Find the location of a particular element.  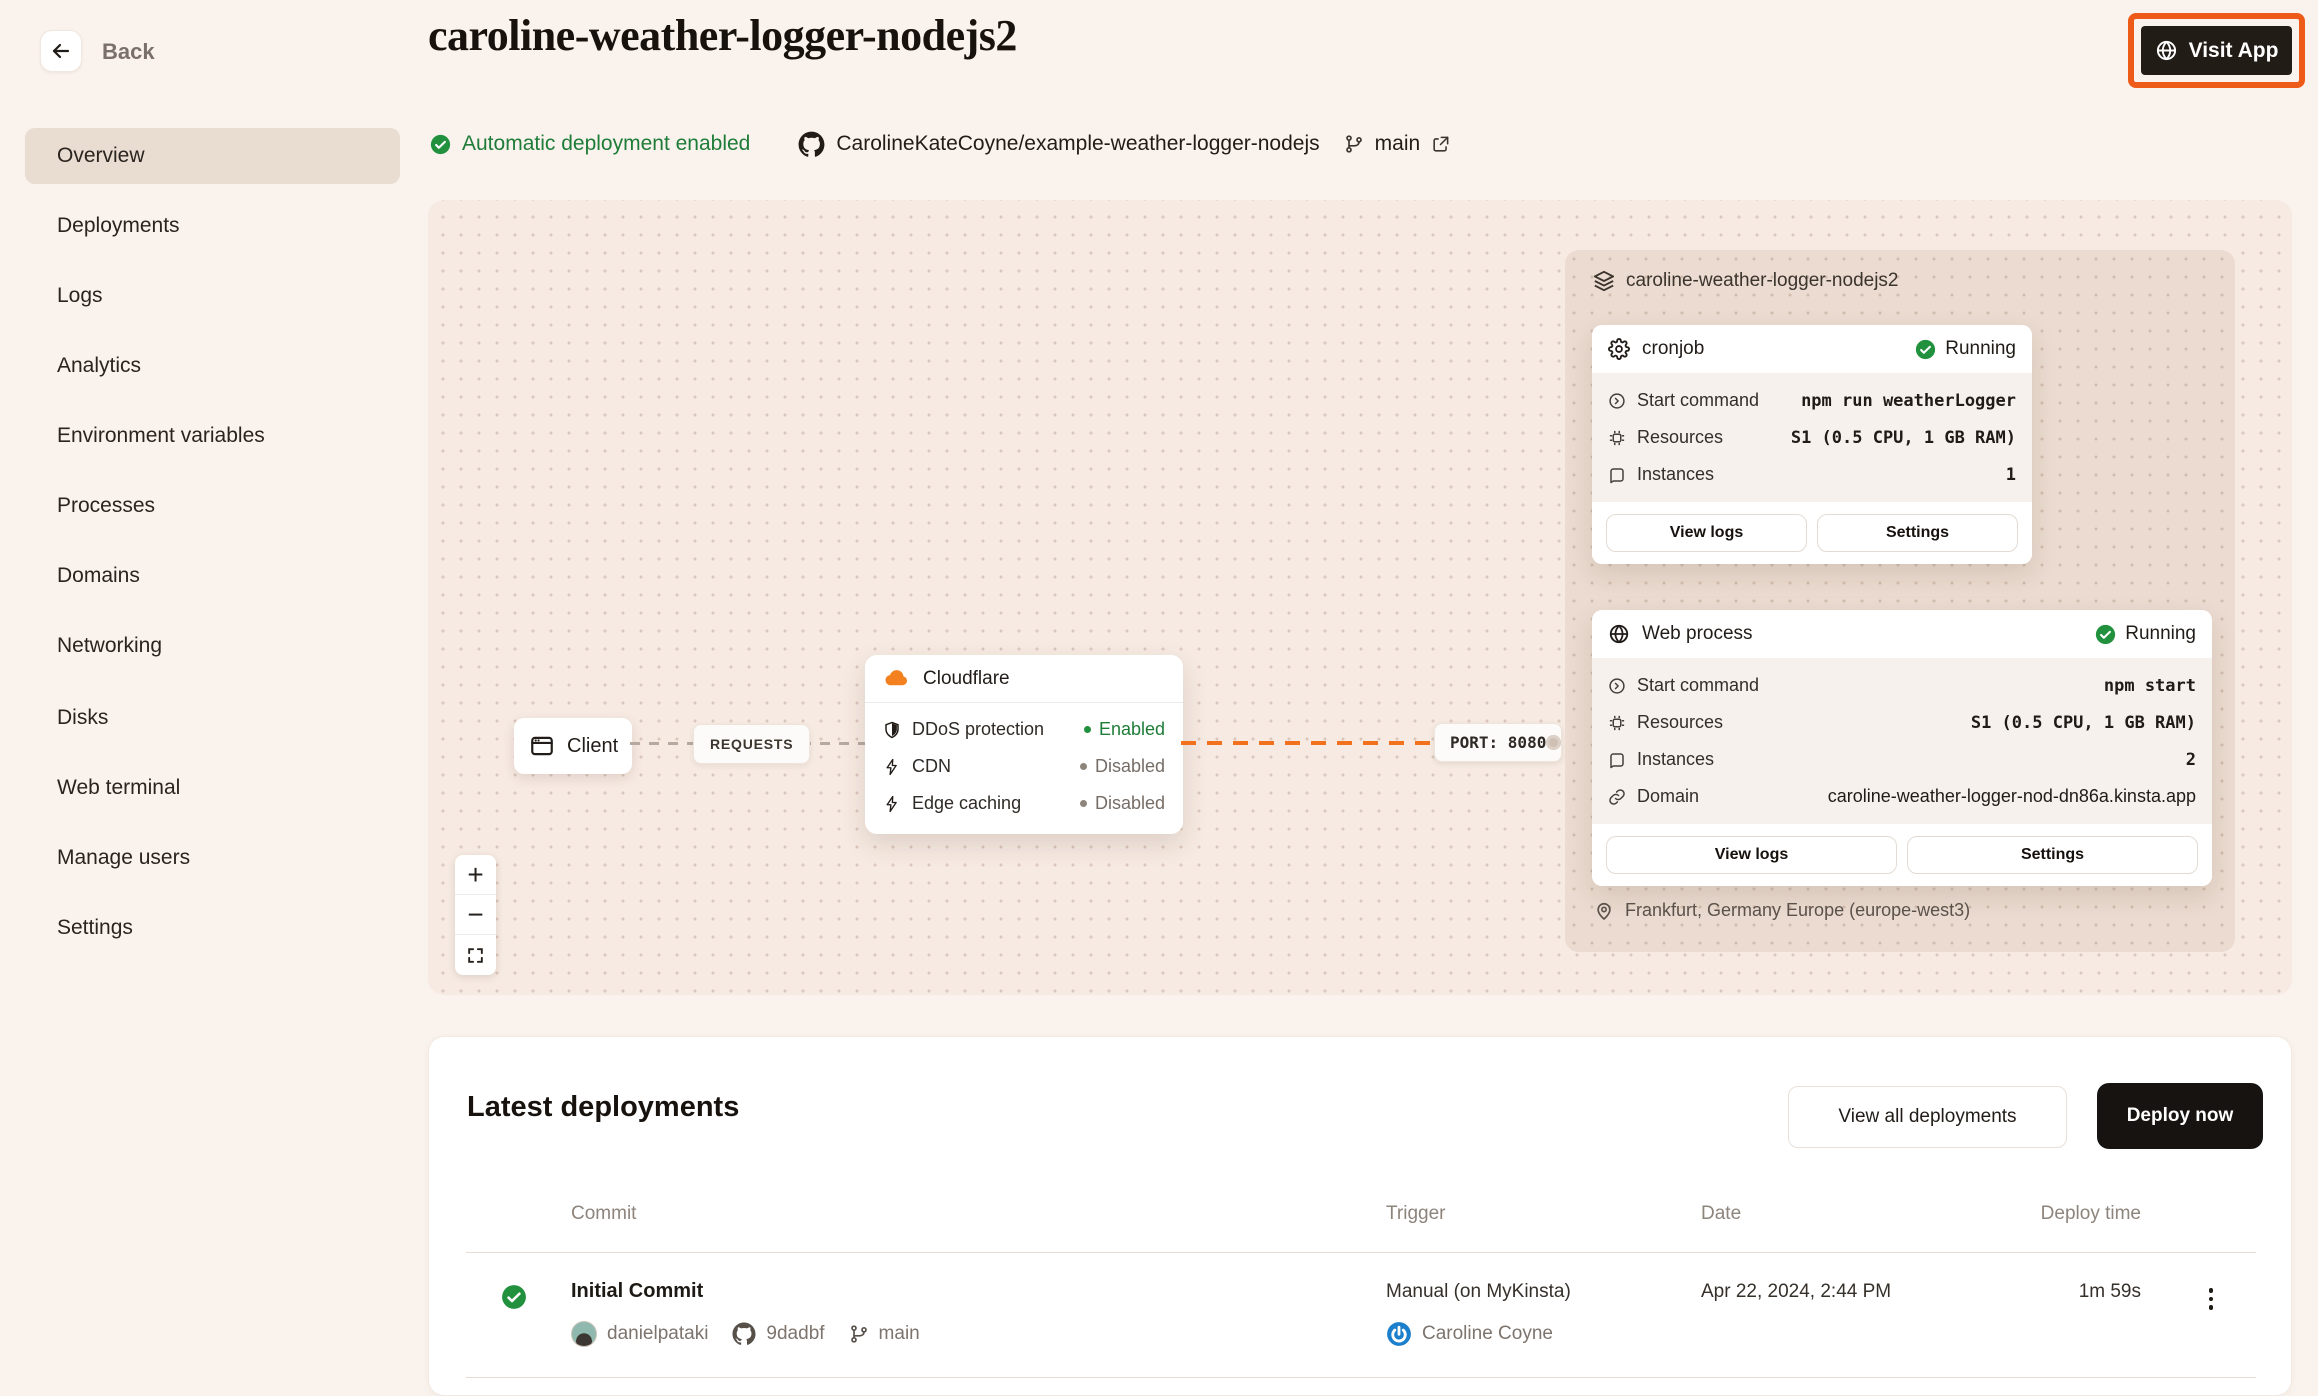

mykinsta-user-icon is located at coordinates (1399, 1334).